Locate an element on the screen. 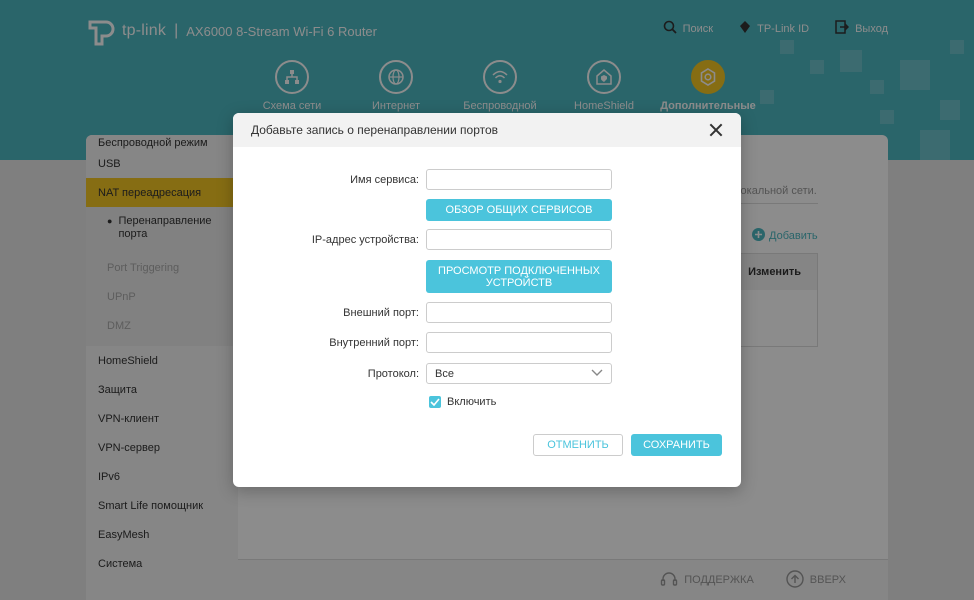  cancel-button: ОТМЕНИТЬ is located at coordinates (578, 445).